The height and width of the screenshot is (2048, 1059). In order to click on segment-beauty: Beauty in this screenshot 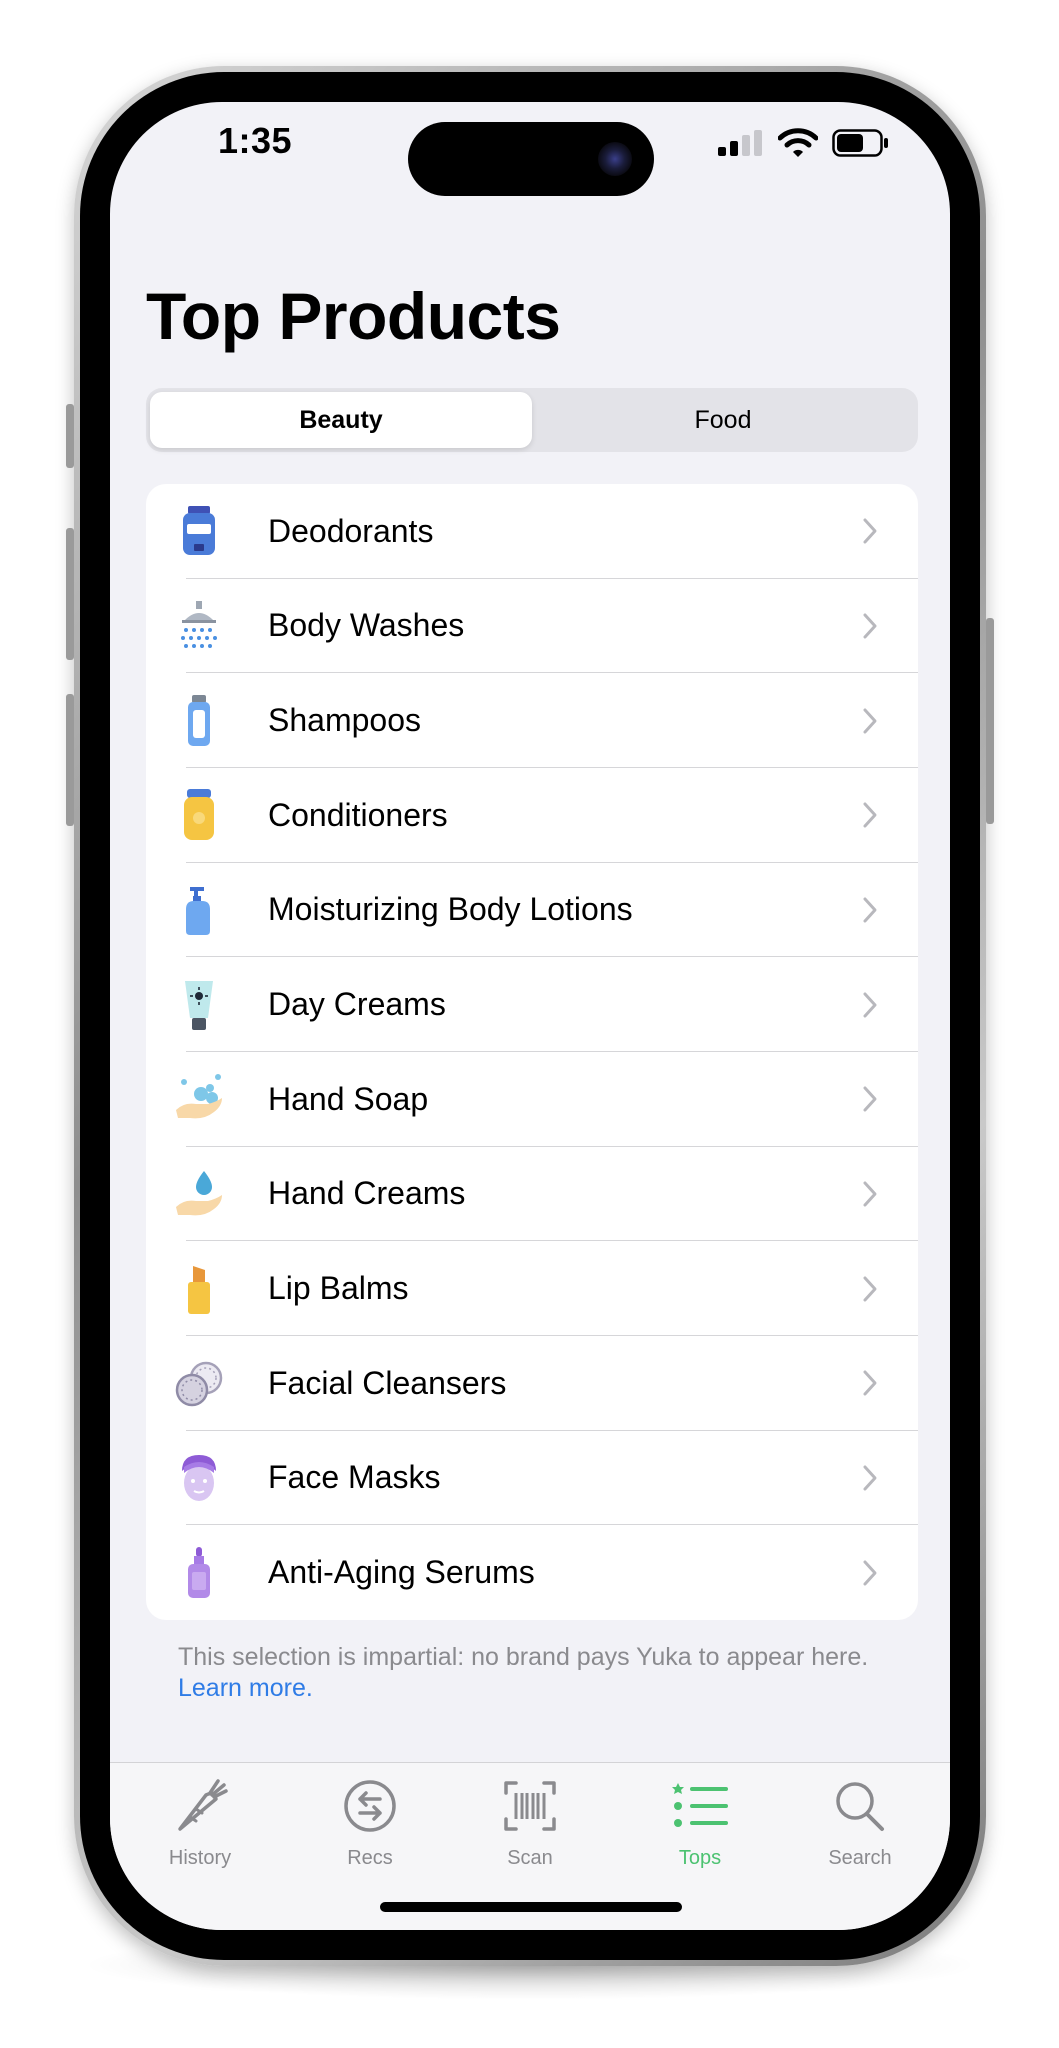, I will do `click(341, 420)`.